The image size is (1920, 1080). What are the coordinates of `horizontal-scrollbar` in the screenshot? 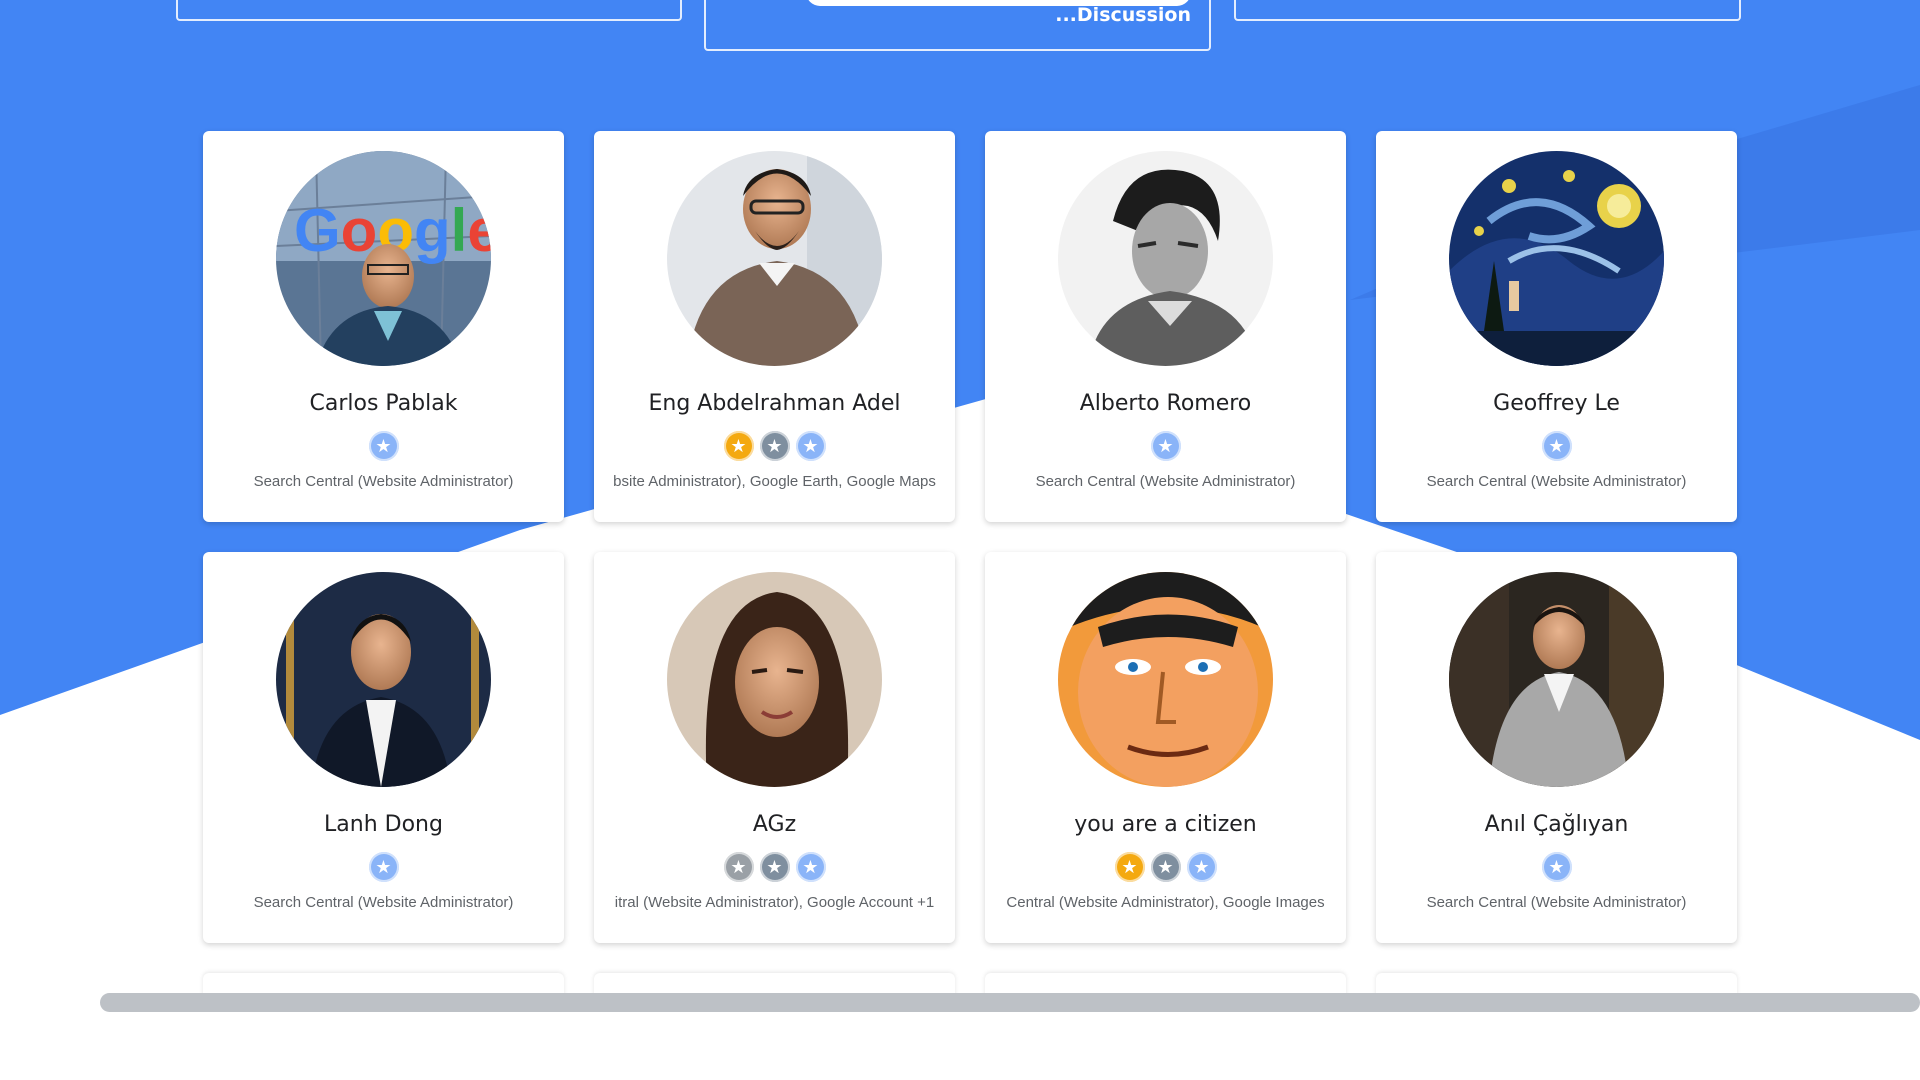 It's located at (1010, 1002).